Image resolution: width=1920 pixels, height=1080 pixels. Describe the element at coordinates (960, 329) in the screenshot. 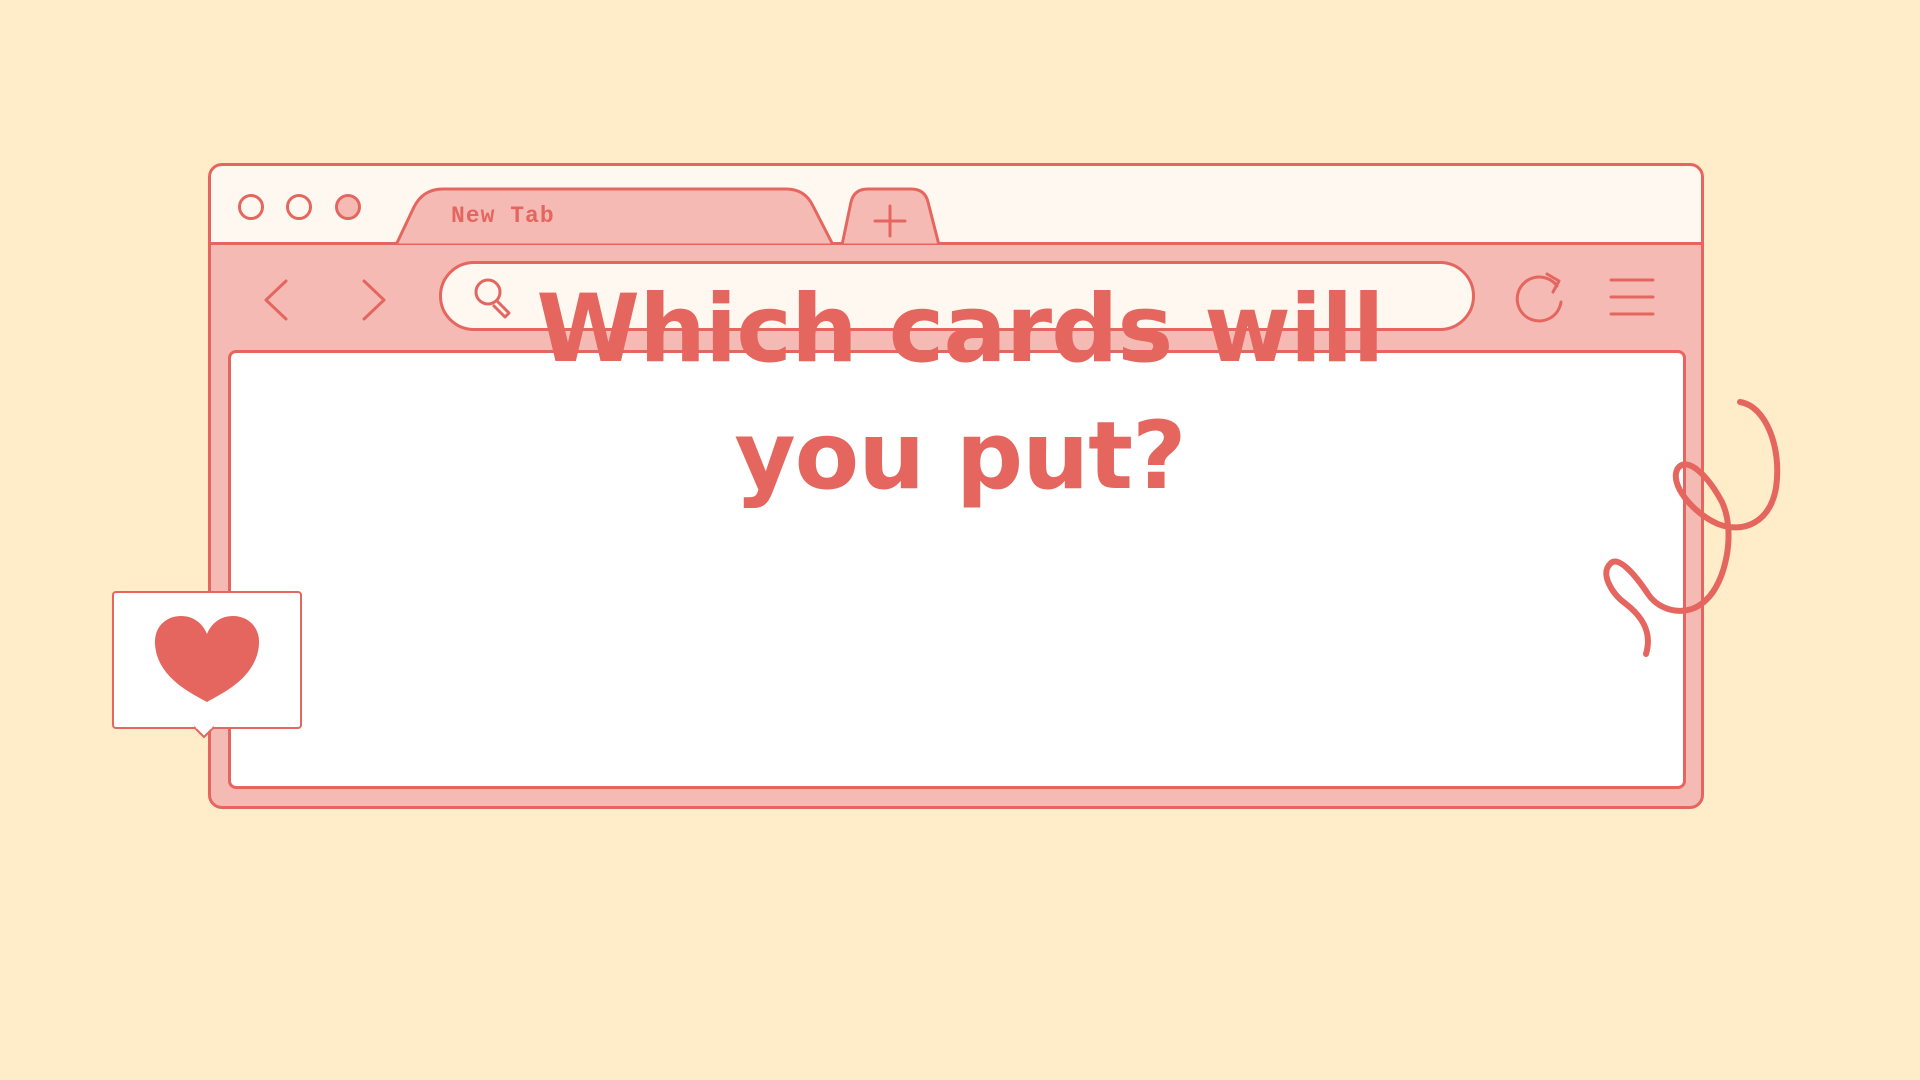

I see `headline-line-1: Which cards will` at that location.